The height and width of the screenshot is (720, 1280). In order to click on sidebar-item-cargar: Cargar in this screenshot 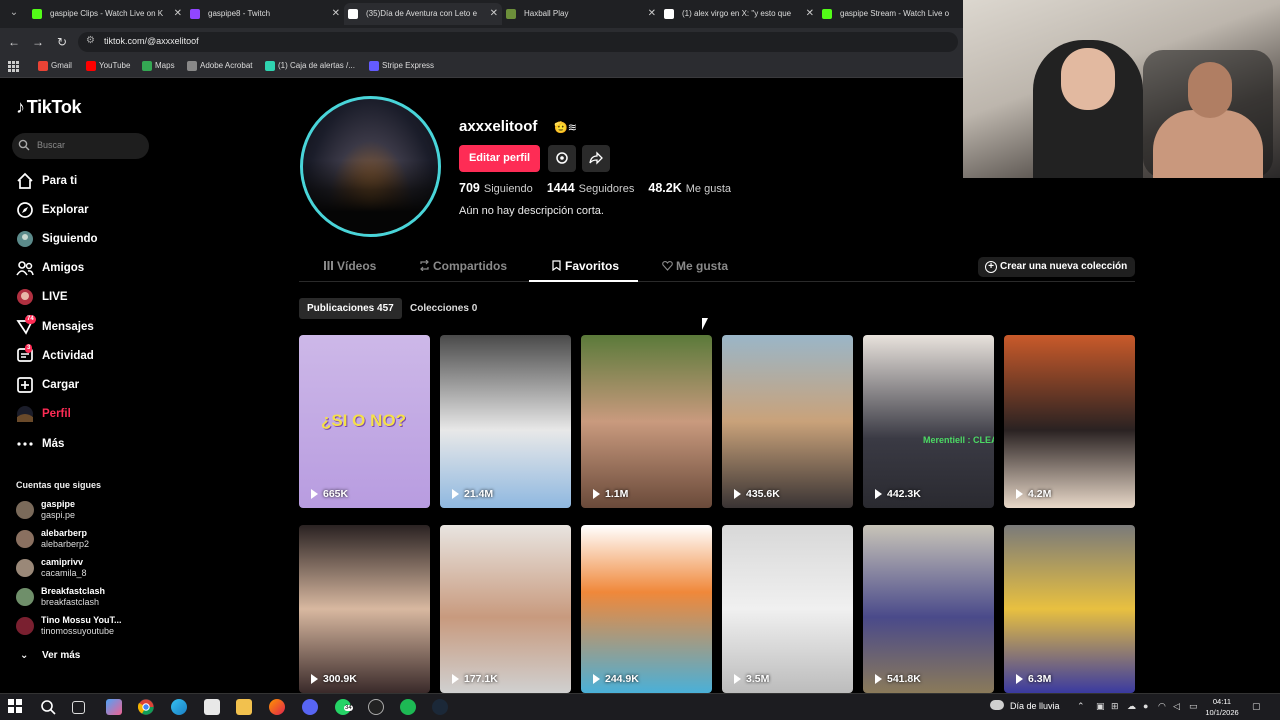, I will do `click(47, 385)`.